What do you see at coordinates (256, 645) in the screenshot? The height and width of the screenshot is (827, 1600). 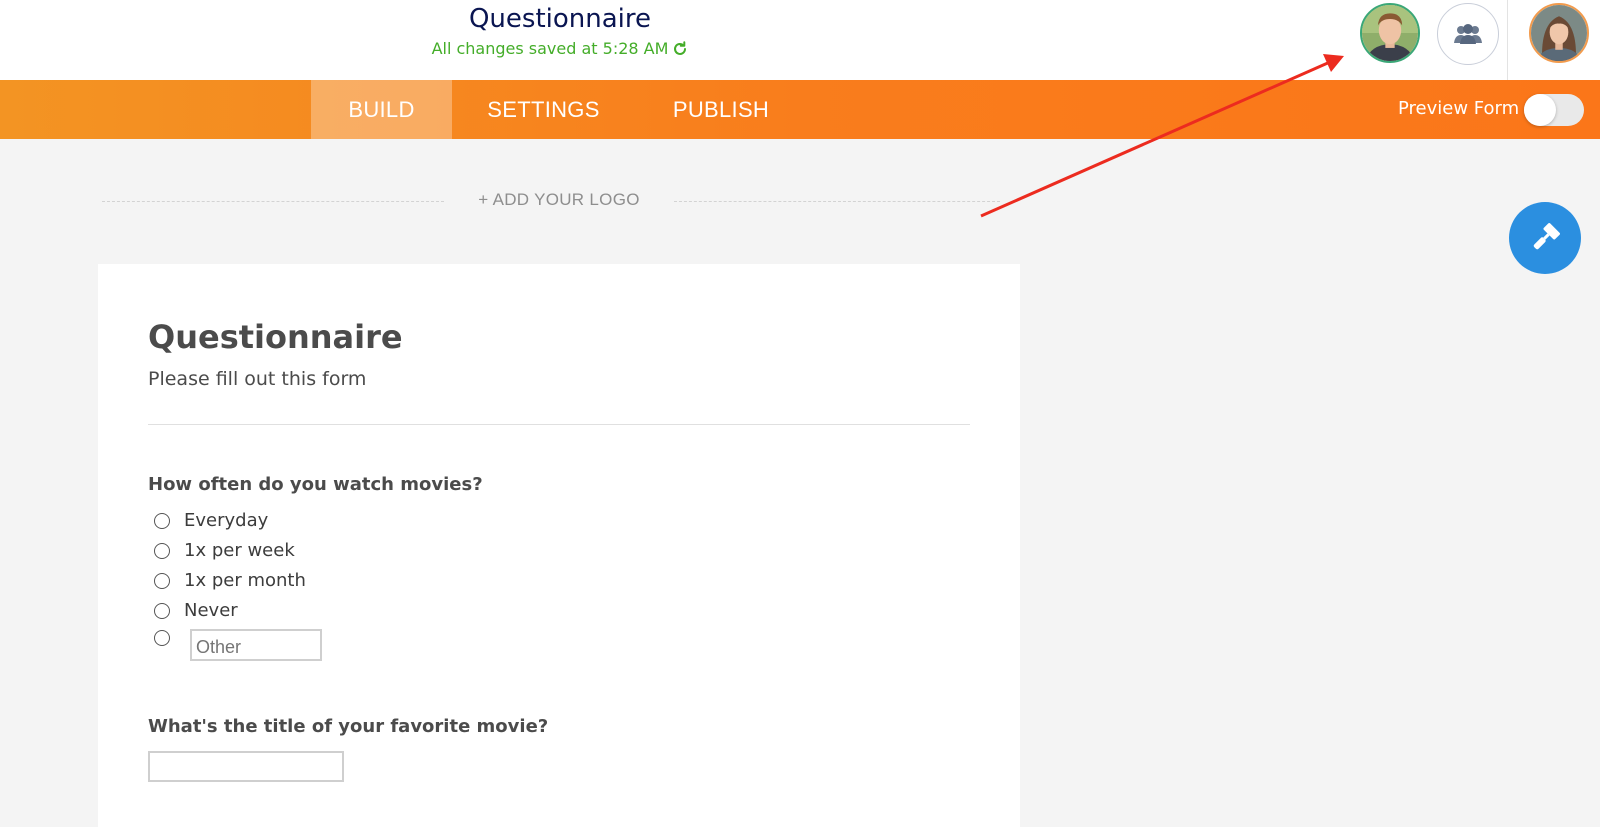 I see `other-option-input` at bounding box center [256, 645].